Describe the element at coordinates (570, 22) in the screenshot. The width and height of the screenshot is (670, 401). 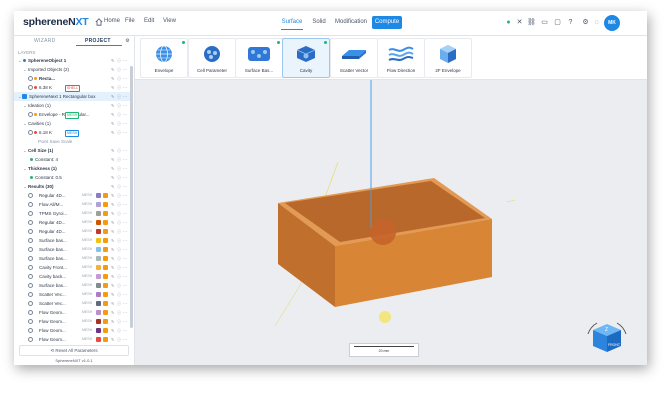
I see `help-icon: ?` at that location.